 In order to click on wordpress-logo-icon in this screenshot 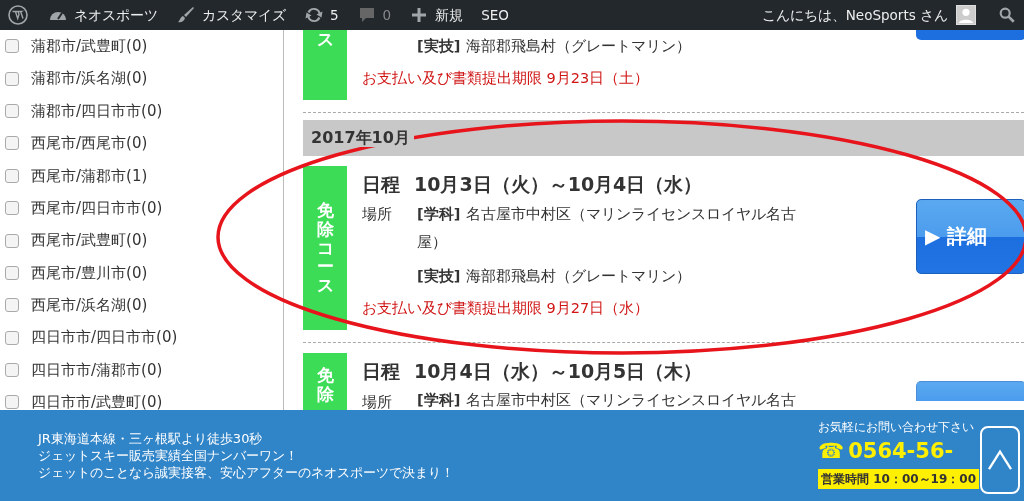, I will do `click(18, 15)`.